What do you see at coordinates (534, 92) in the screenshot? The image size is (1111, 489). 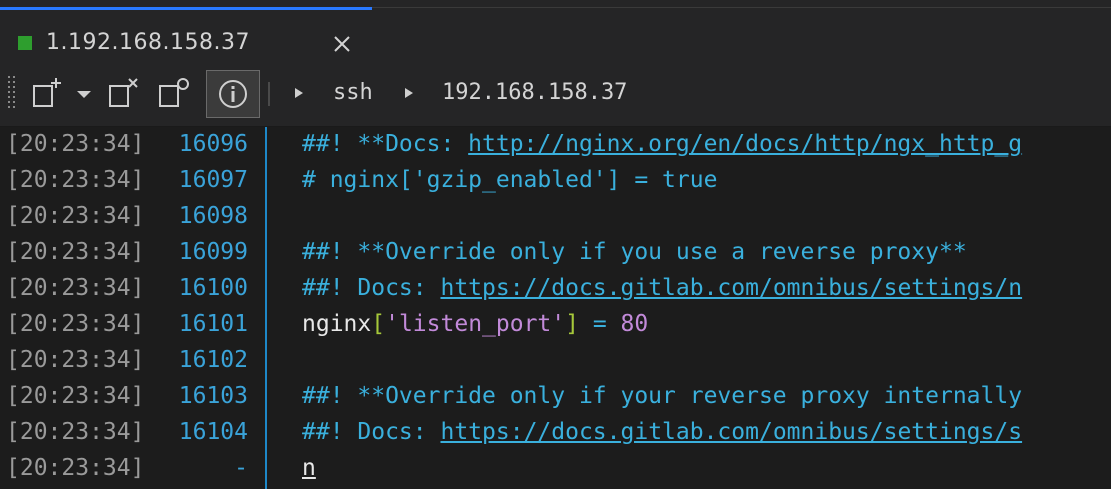 I see `breadcrumb-host: 192.168.158.37` at bounding box center [534, 92].